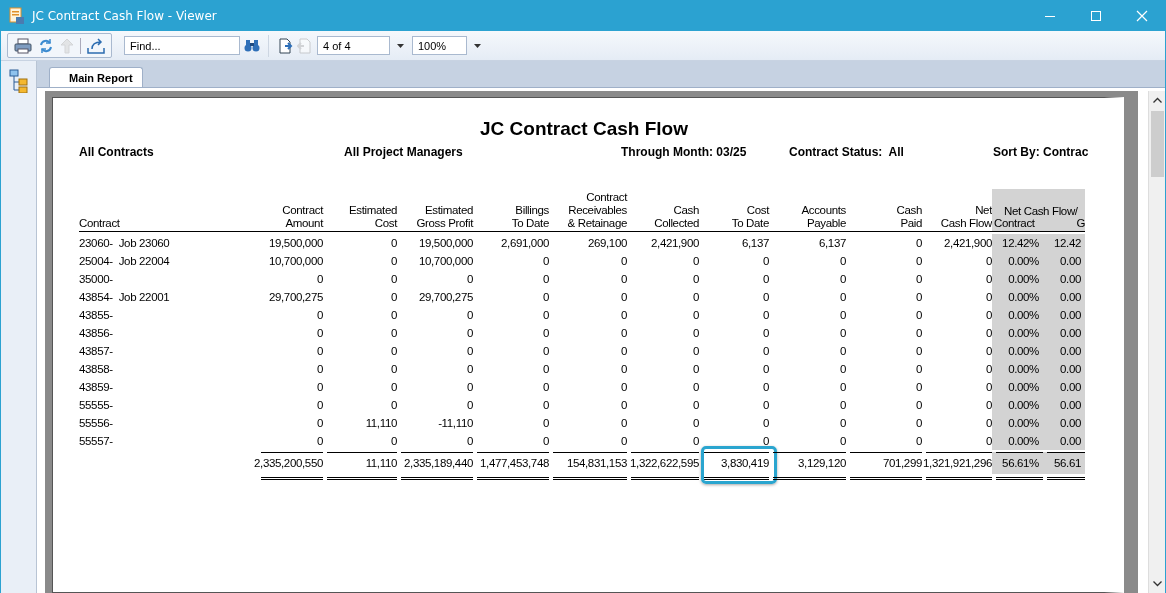  What do you see at coordinates (745, 463) in the screenshot?
I see `total-cell: 3,830,419` at bounding box center [745, 463].